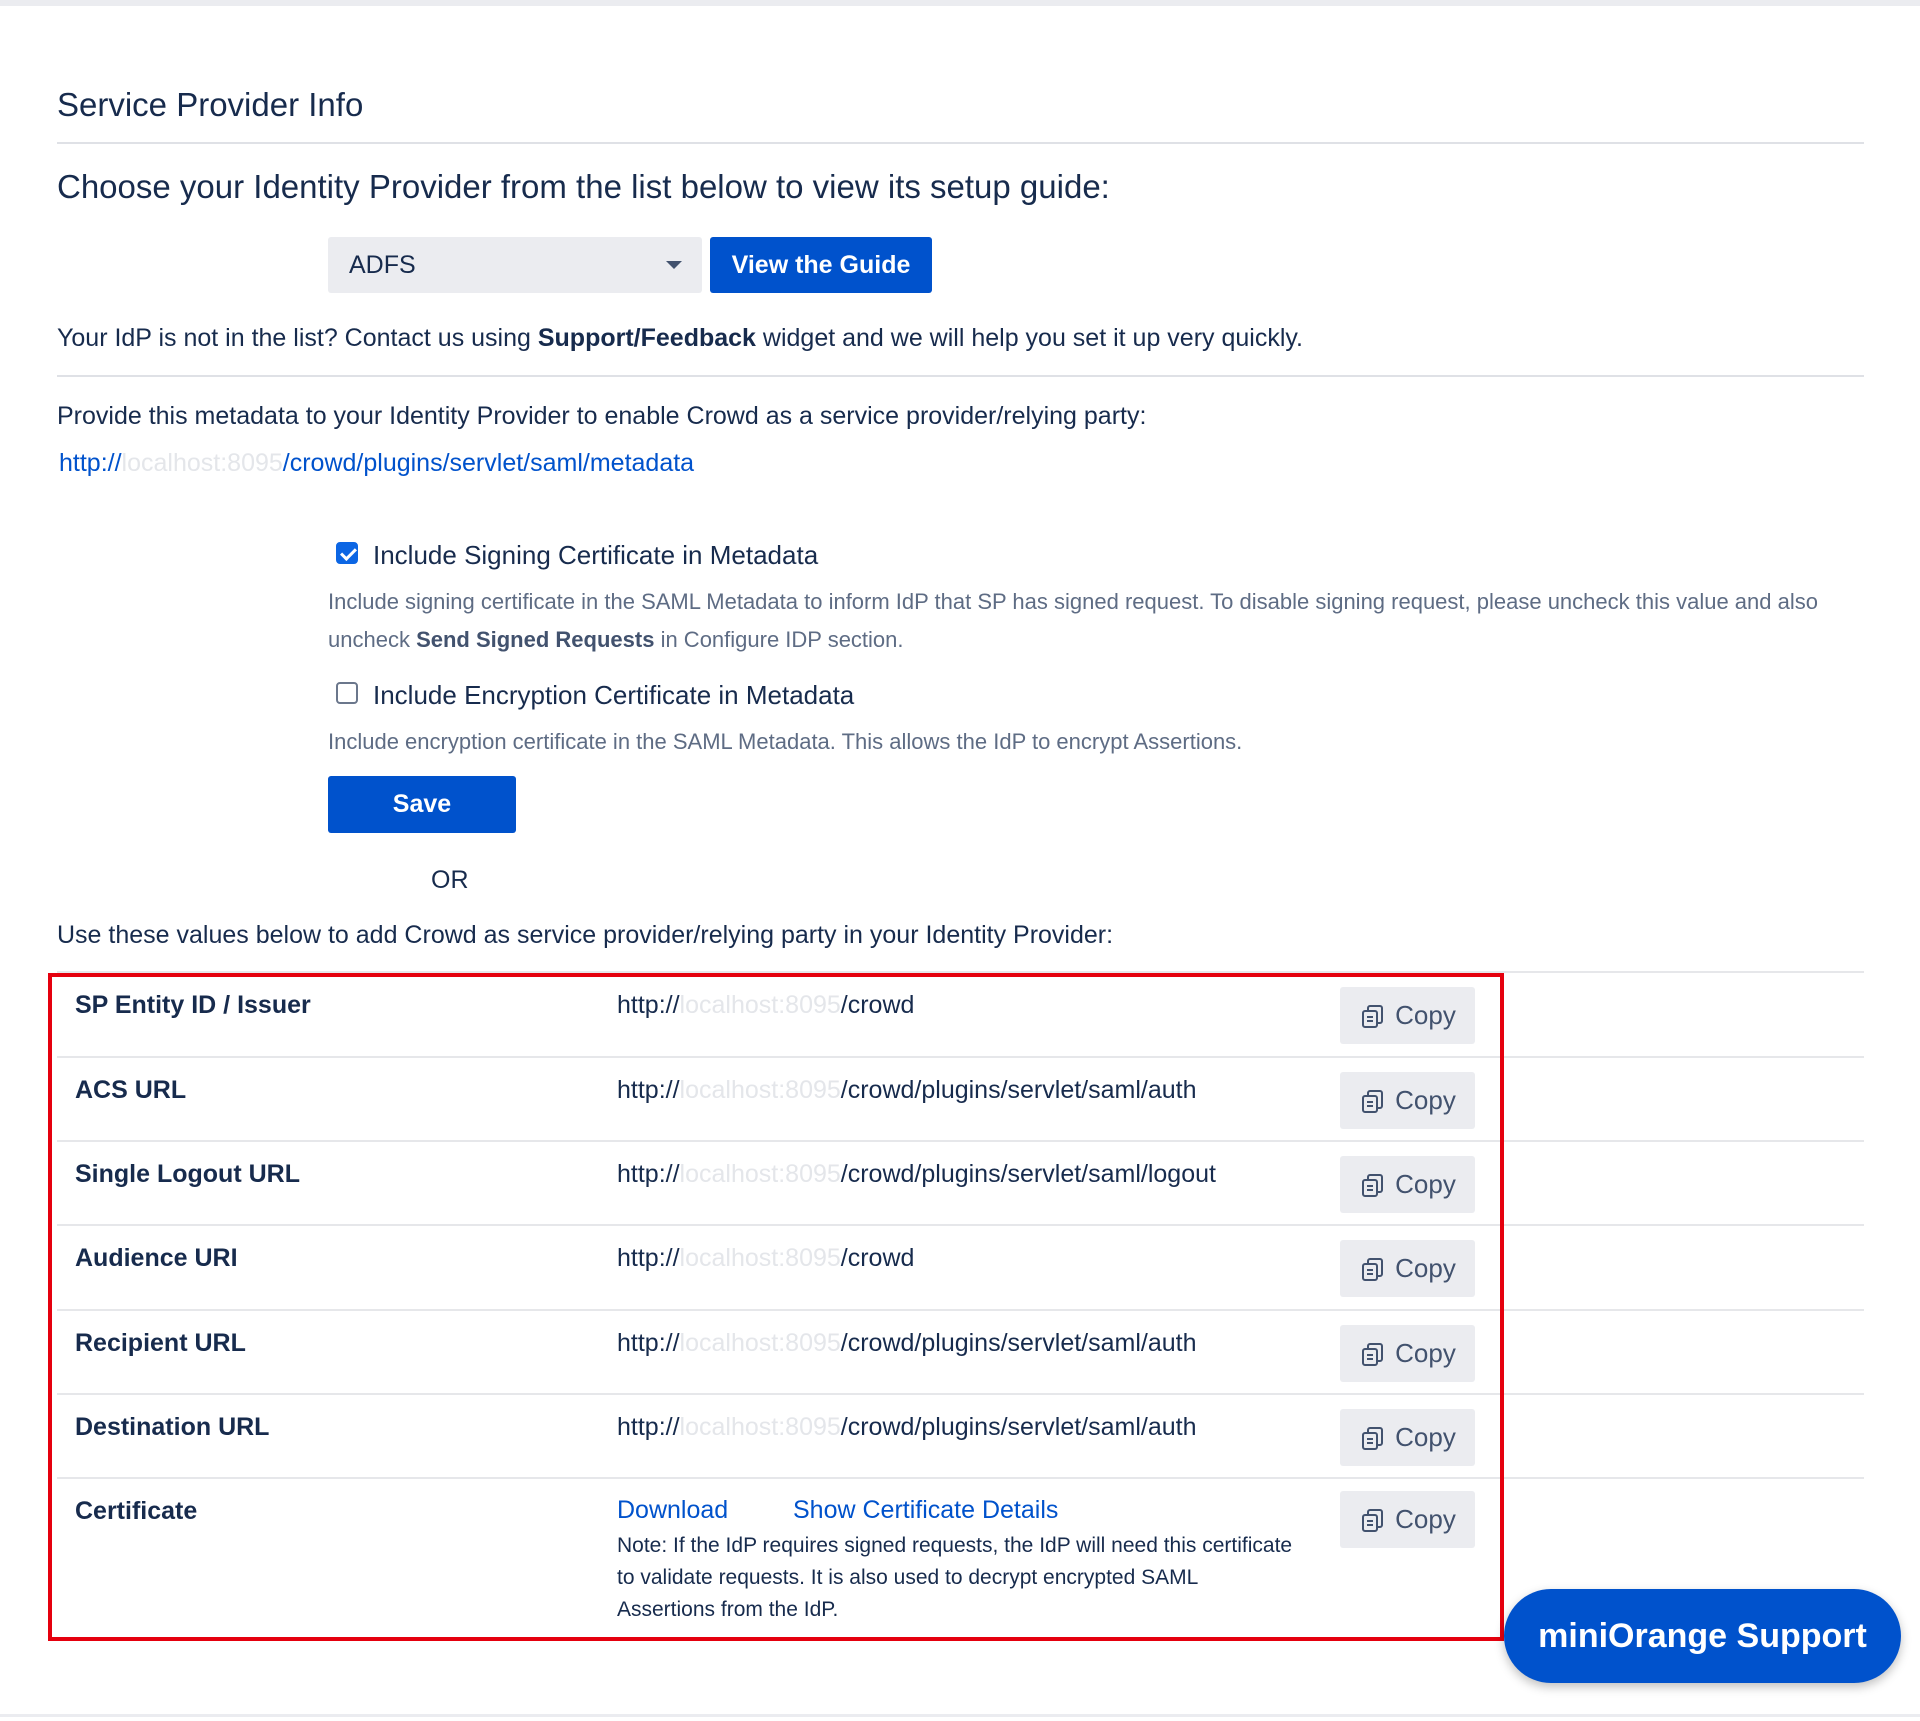  Describe the element at coordinates (193, 1005) in the screenshot. I see `sp-entity-id-label: SP Entity ID / Issuer` at that location.